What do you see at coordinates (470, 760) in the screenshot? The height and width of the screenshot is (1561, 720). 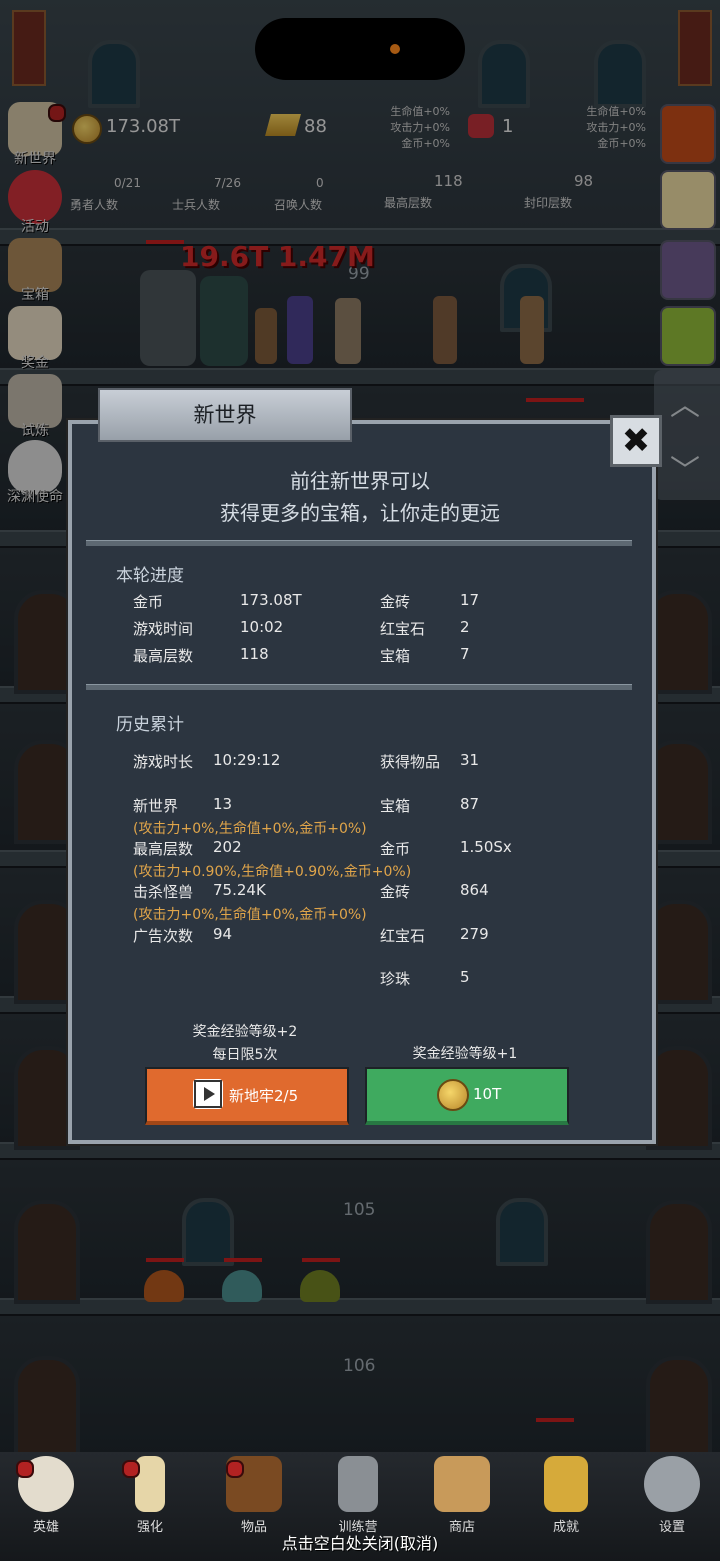 I see `history-items-value: 31` at bounding box center [470, 760].